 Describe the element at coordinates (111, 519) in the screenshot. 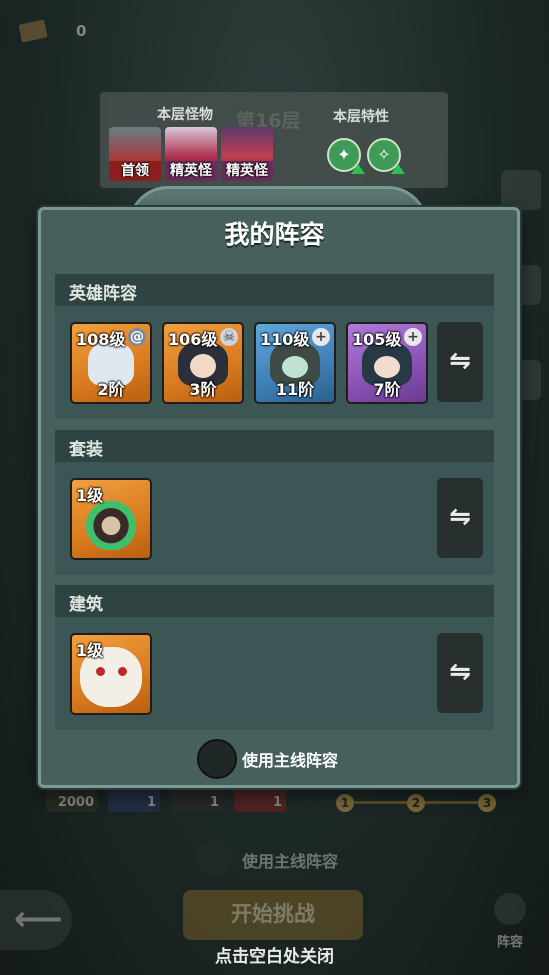

I see `set-card: 1级` at that location.